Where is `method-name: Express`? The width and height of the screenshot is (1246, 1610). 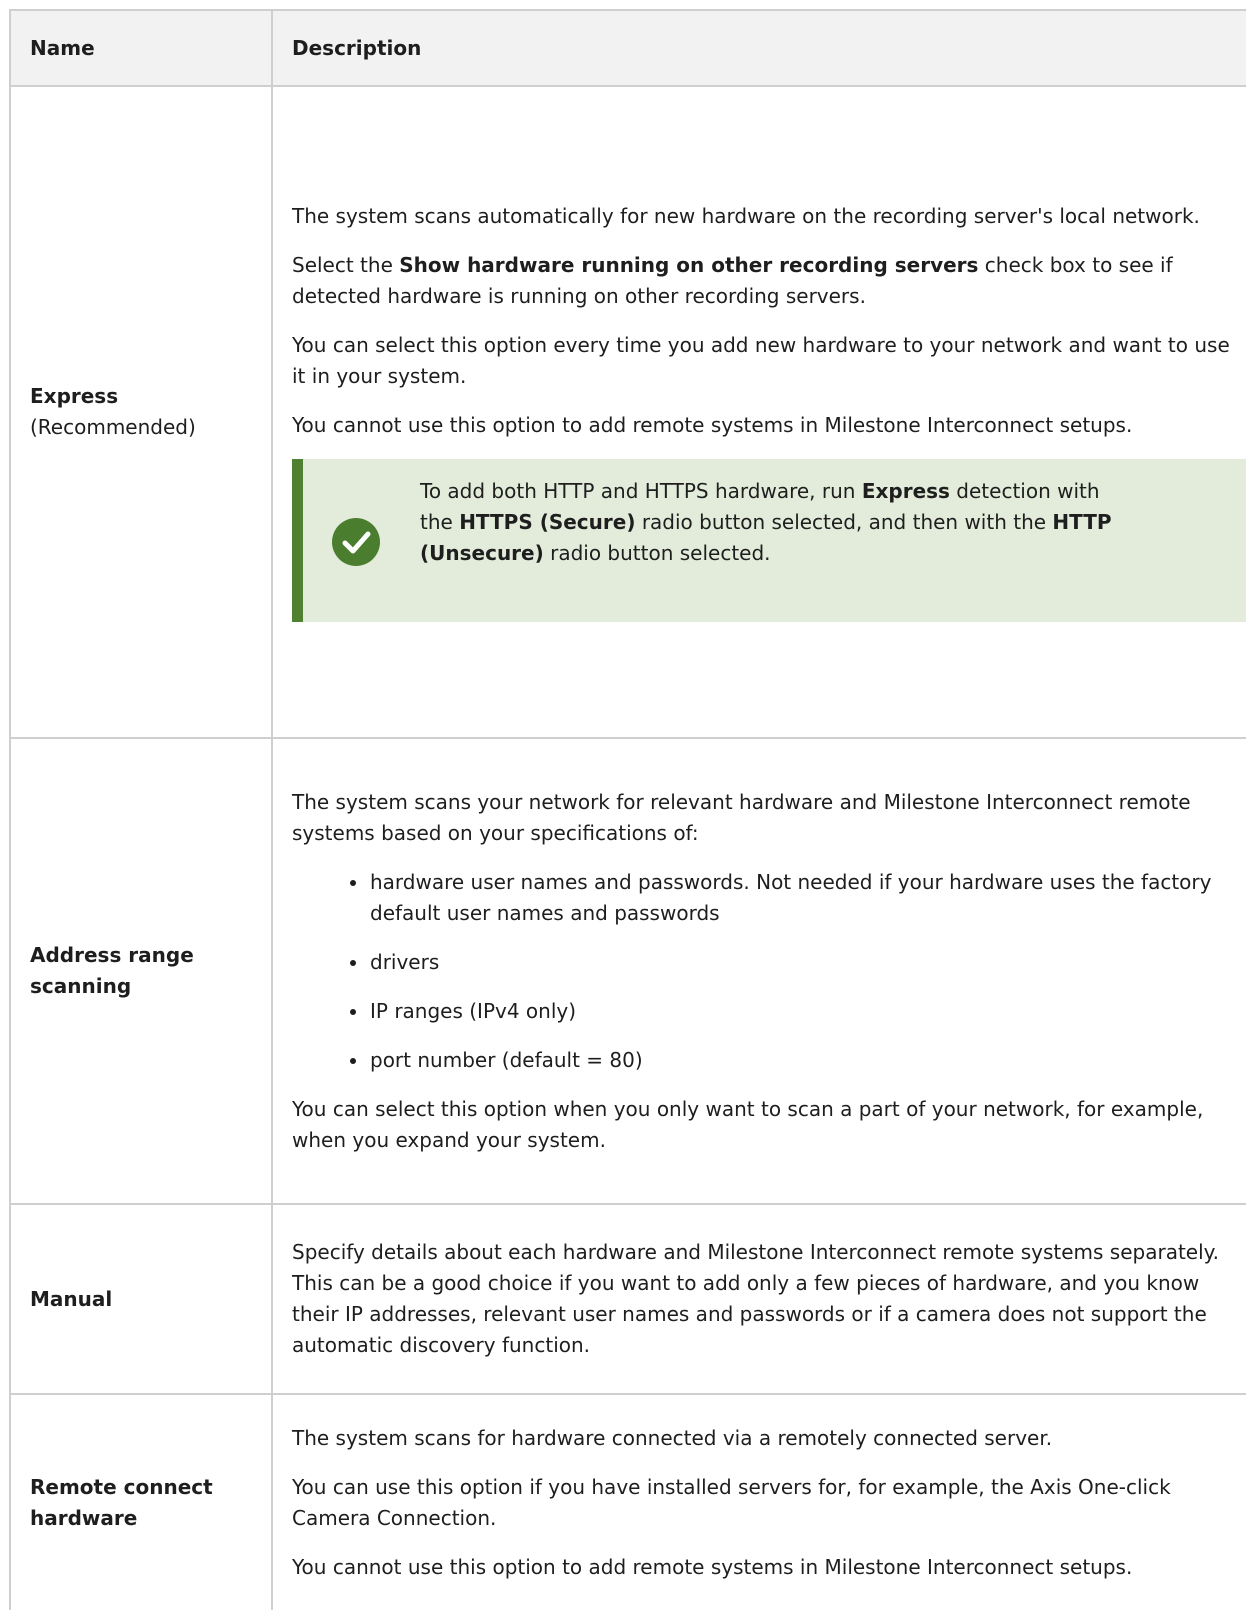 method-name: Express is located at coordinates (74, 396).